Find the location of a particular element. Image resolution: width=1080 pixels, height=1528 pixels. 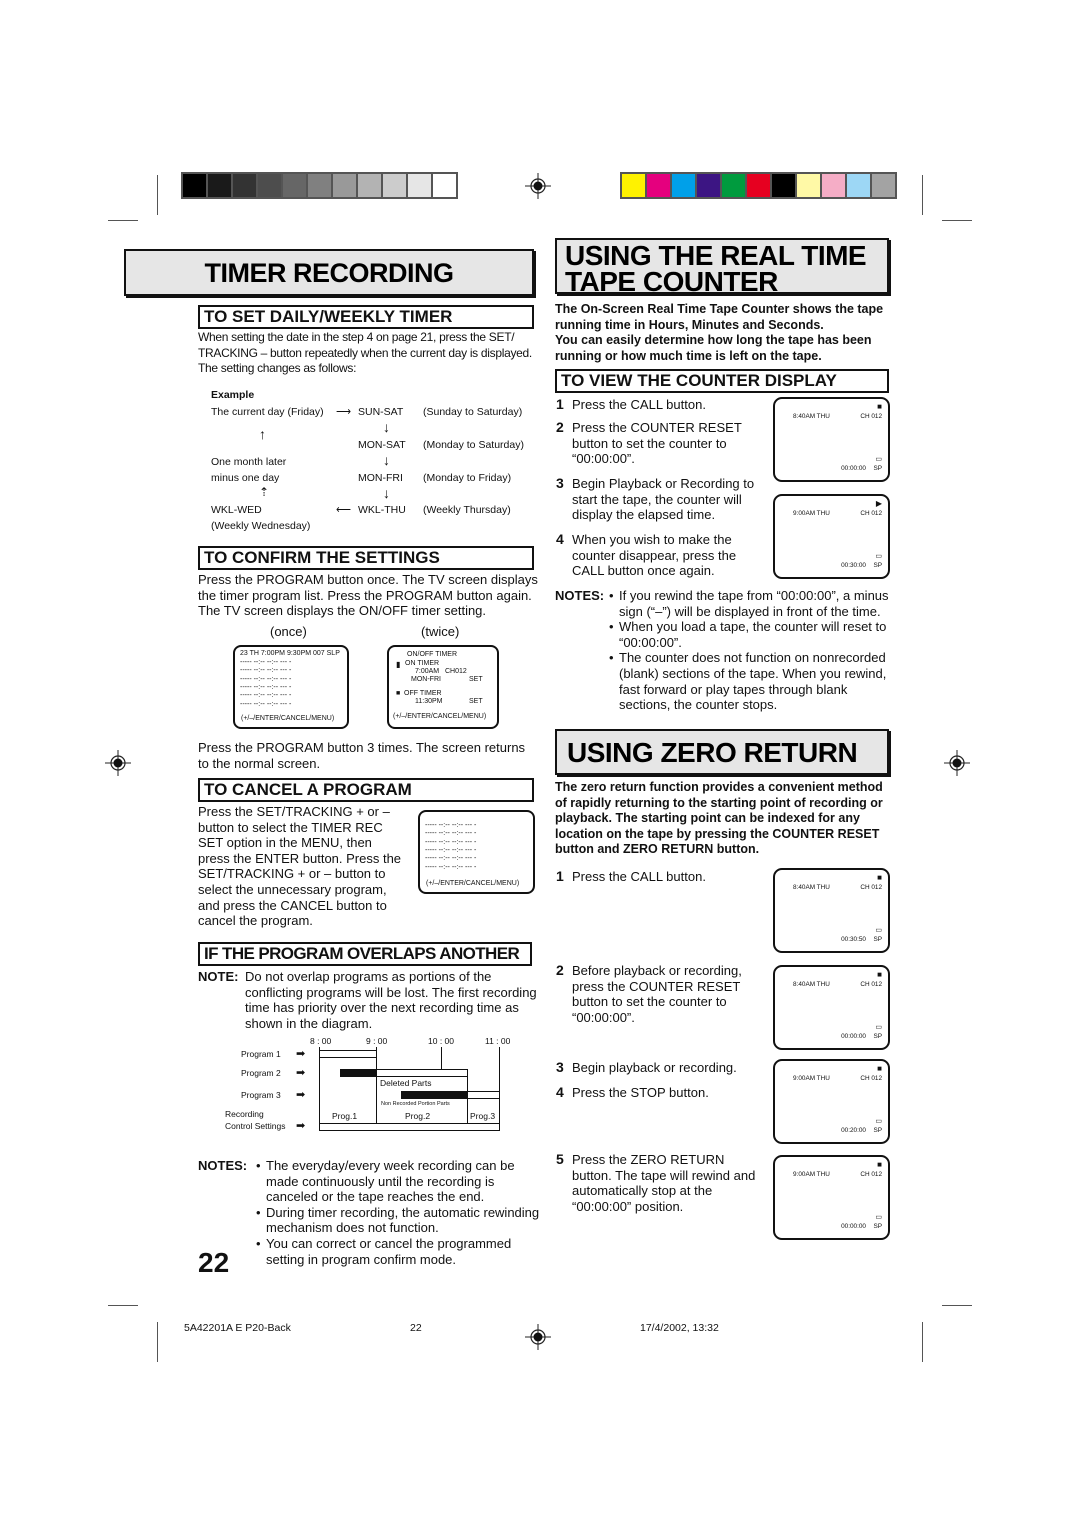

footer-timestamp: 17/4/2002, 13:32 is located at coordinates (679, 1328).